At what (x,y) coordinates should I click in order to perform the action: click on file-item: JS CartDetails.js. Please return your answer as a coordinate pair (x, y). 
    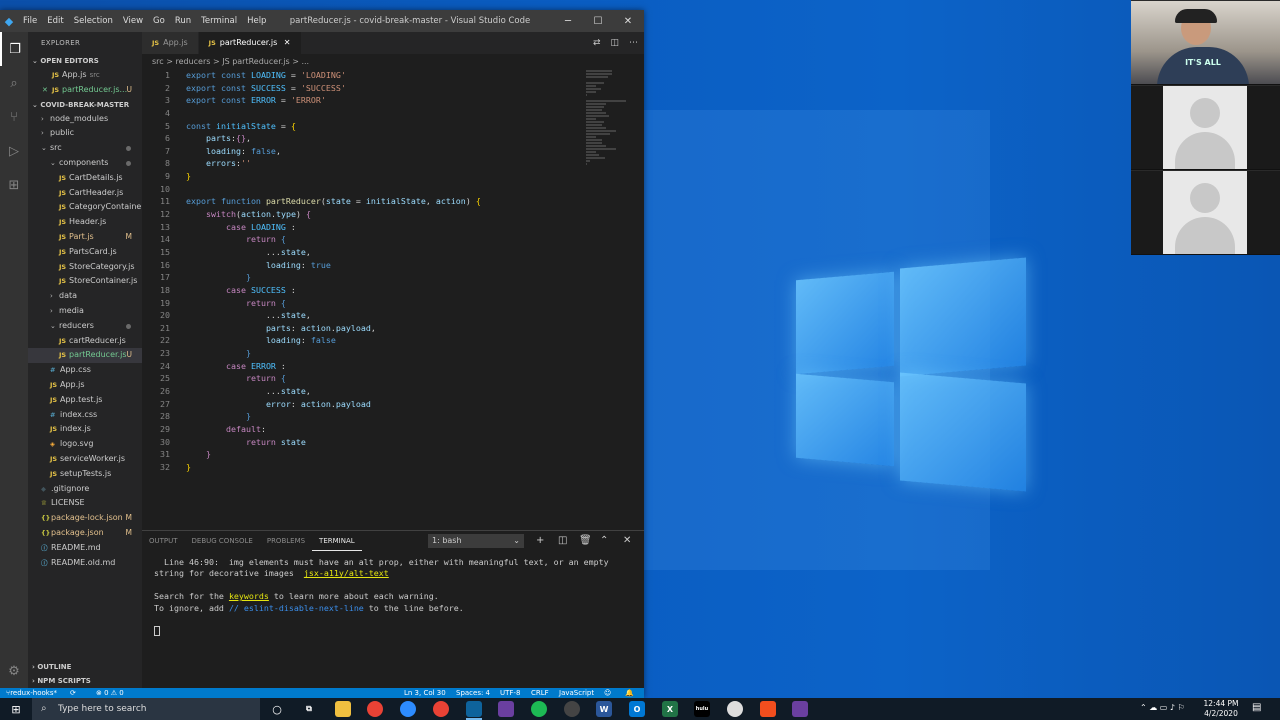
    Looking at the image, I should click on (85, 178).